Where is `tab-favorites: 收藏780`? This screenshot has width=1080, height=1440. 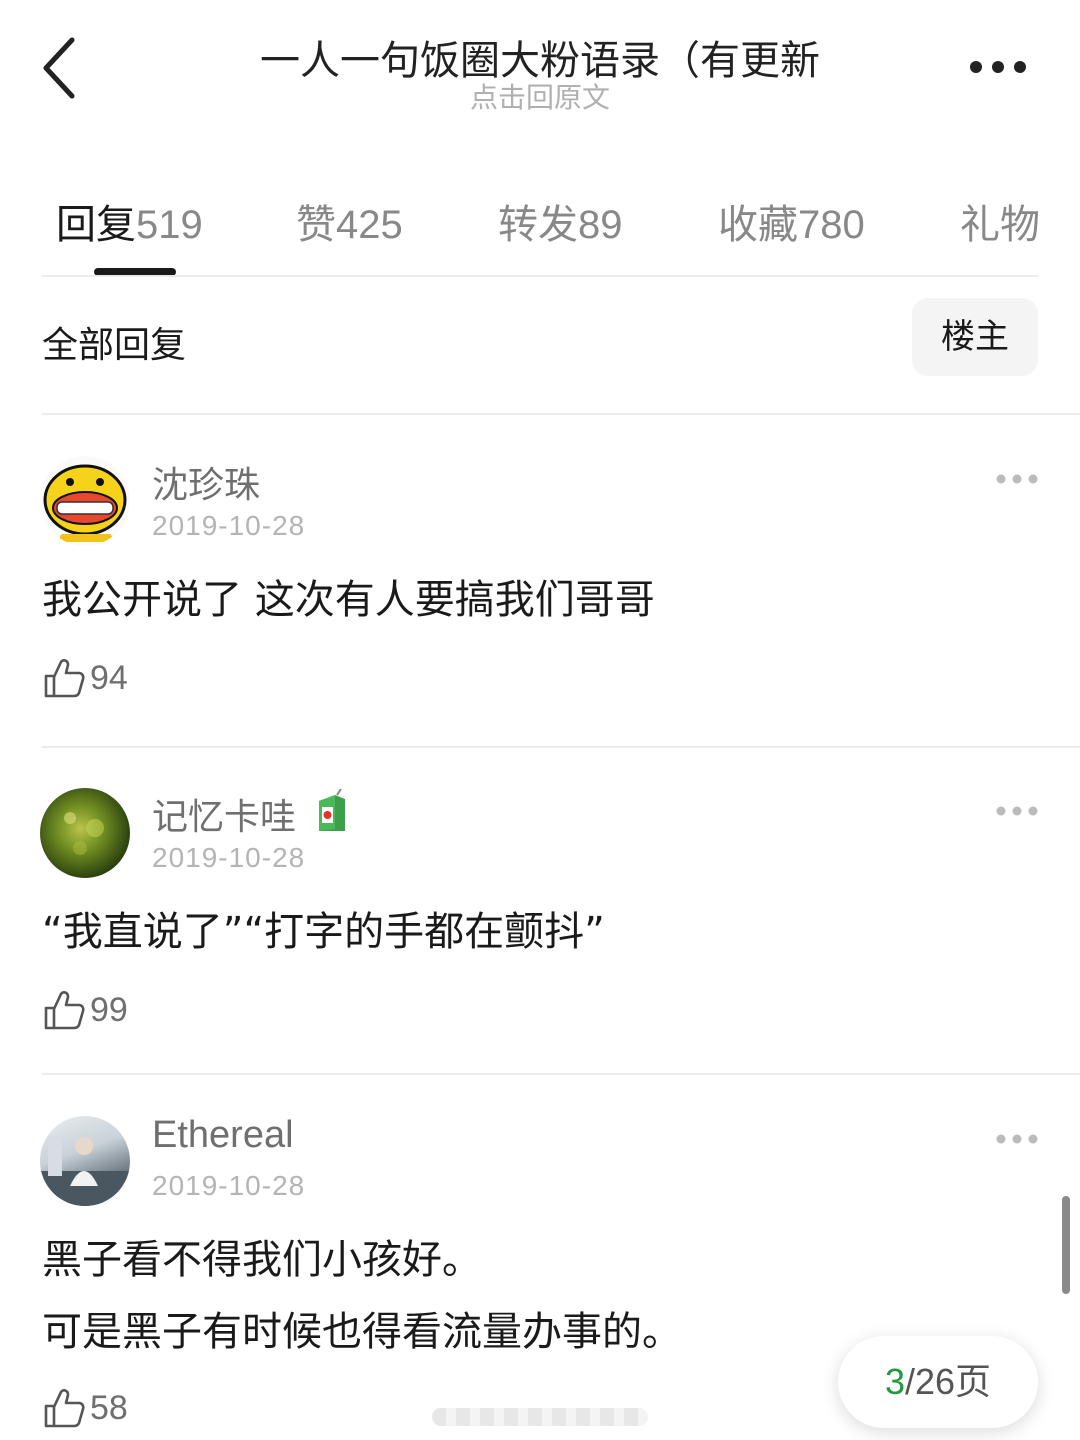 tab-favorites: 收藏780 is located at coordinates (791, 221).